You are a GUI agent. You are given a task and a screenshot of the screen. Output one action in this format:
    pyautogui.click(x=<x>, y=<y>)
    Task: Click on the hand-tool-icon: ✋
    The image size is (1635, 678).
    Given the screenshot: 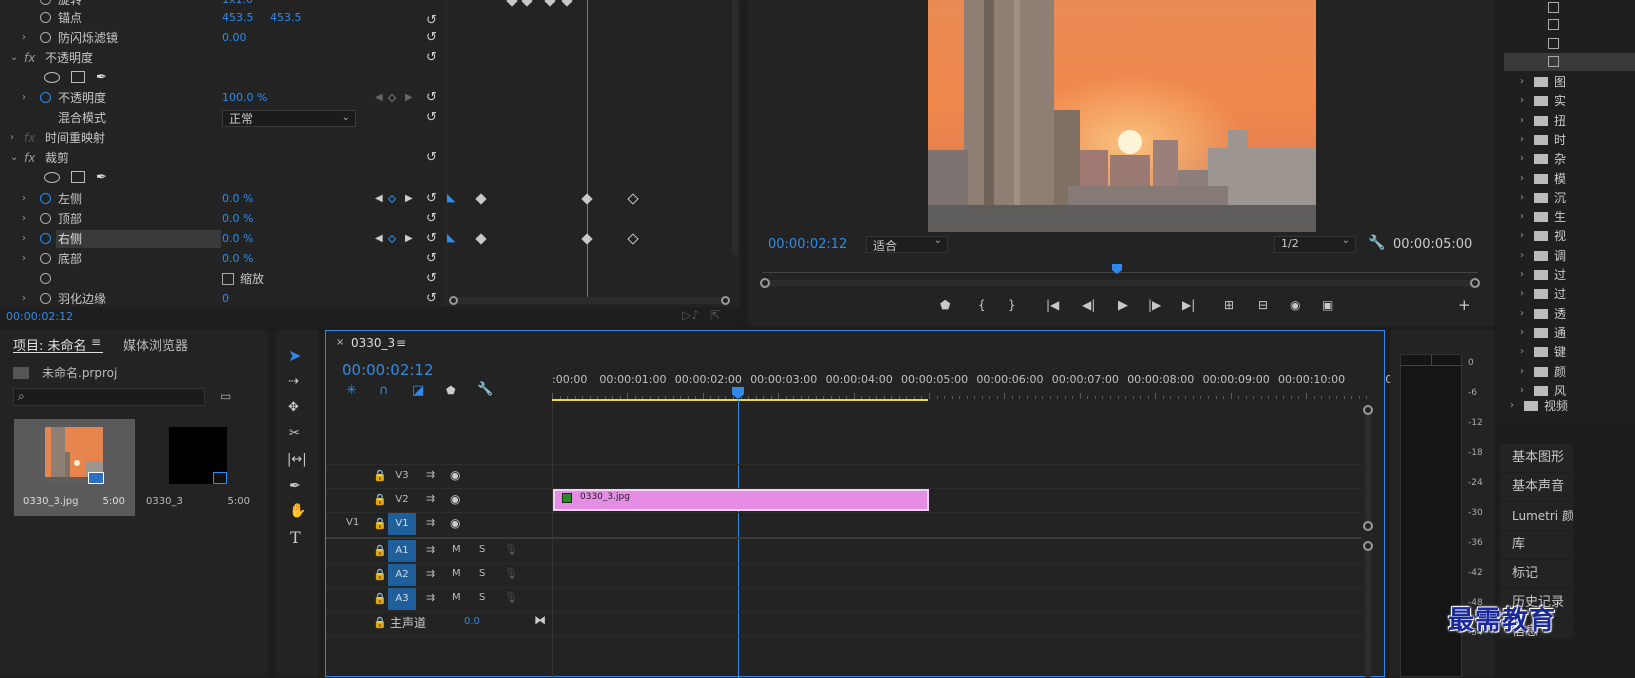 What is the action you would take?
    pyautogui.click(x=297, y=511)
    